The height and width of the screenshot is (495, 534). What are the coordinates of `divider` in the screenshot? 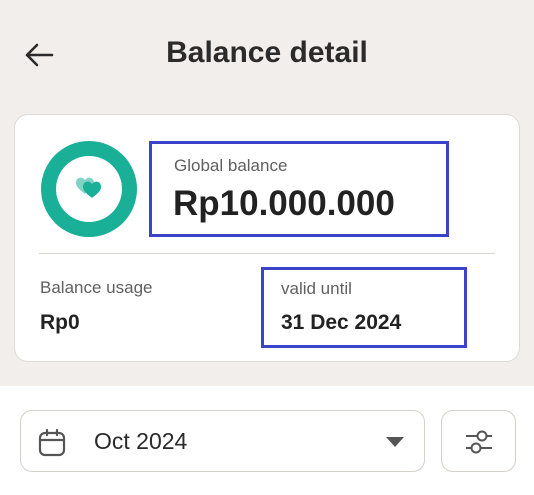 It's located at (267, 253).